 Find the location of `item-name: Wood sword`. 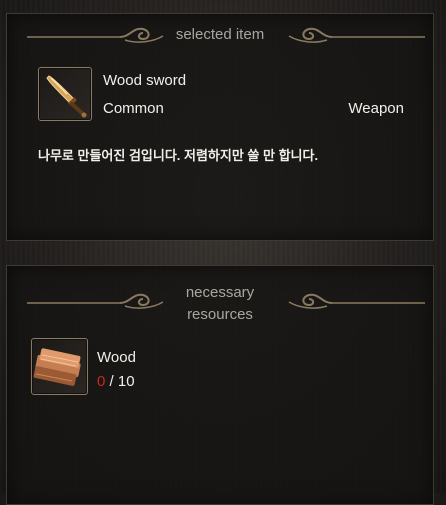

item-name: Wood sword is located at coordinates (145, 80).